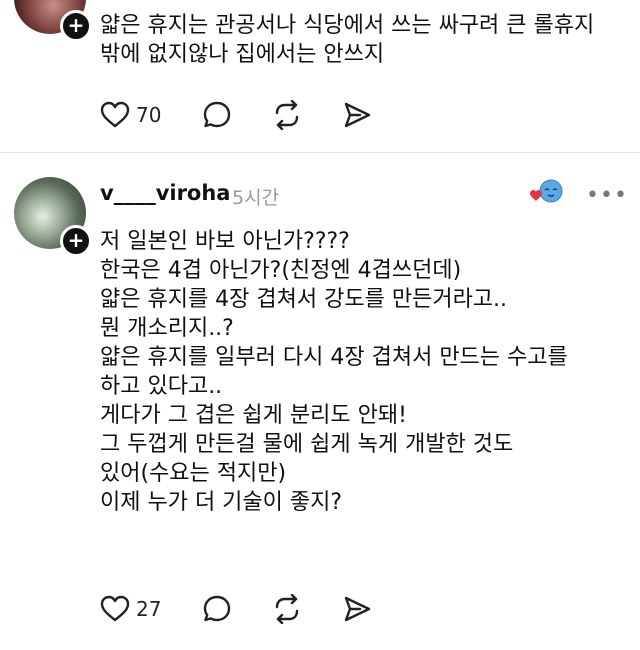 This screenshot has width=640, height=650. I want to click on post-text-line: 저 일본인 바보 아닌가????, so click(225, 241).